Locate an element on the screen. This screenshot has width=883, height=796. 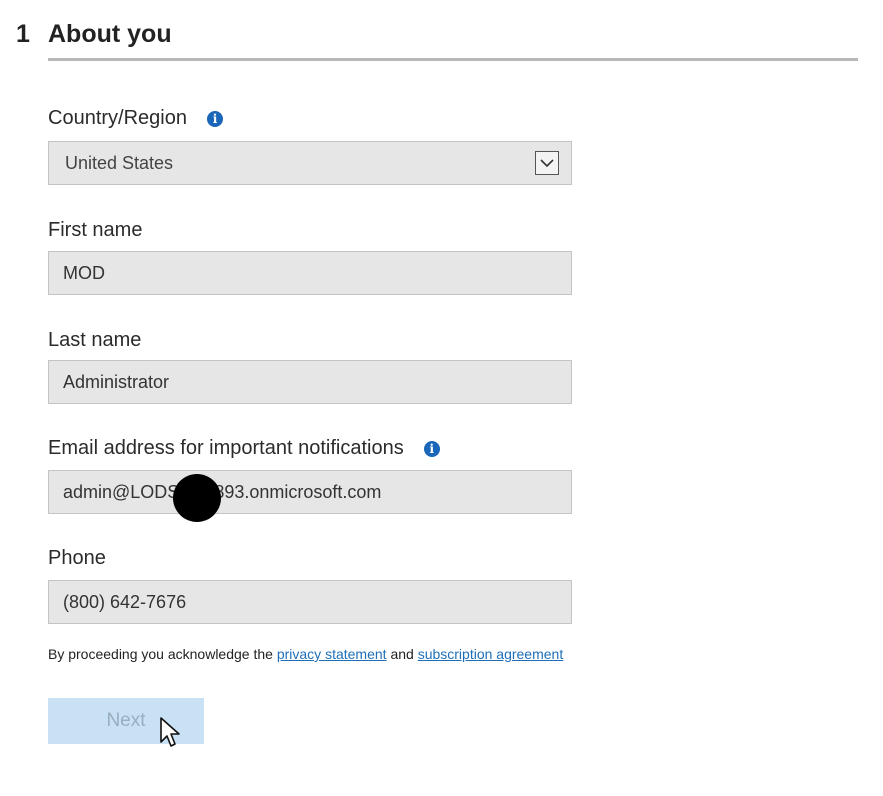
header-divider is located at coordinates (453, 59).